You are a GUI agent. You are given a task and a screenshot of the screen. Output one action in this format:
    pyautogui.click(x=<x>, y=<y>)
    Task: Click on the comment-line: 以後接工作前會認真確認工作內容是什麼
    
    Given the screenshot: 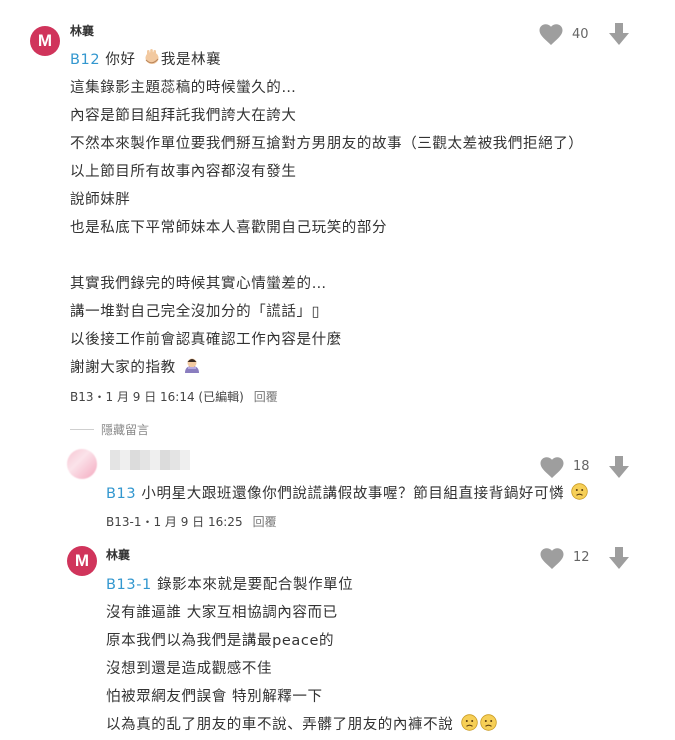 What is the action you would take?
    pyautogui.click(x=206, y=340)
    